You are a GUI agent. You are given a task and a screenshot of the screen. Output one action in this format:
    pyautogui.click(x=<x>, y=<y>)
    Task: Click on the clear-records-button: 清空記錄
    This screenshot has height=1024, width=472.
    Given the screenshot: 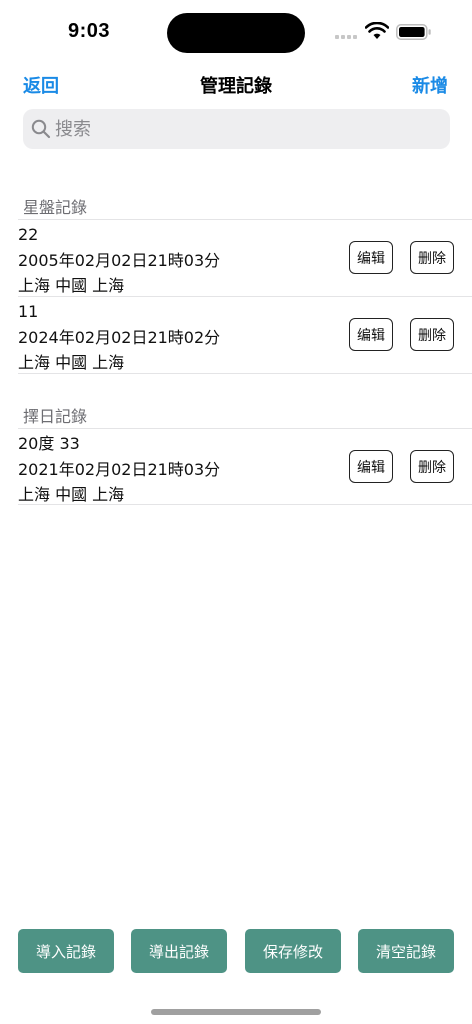 What is the action you would take?
    pyautogui.click(x=406, y=951)
    